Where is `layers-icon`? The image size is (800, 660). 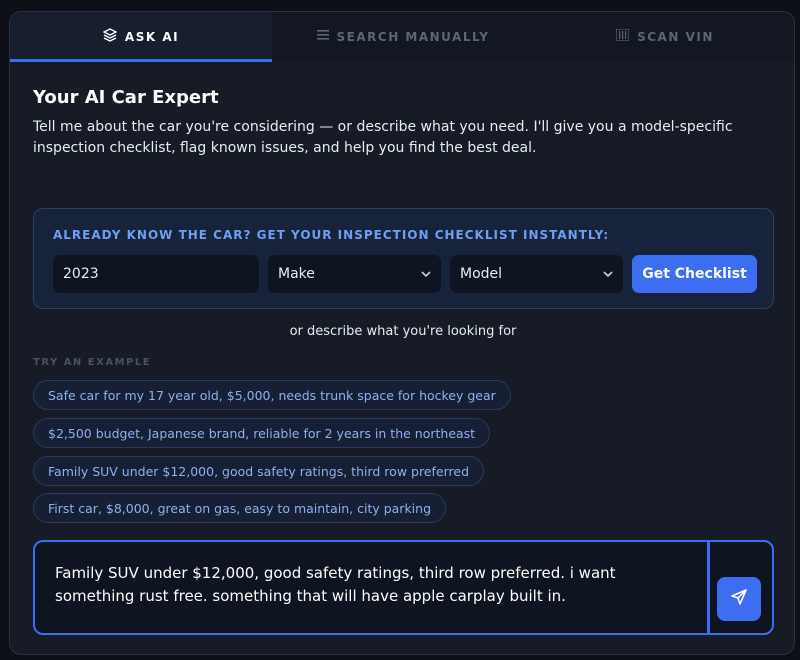
layers-icon is located at coordinates (110, 37).